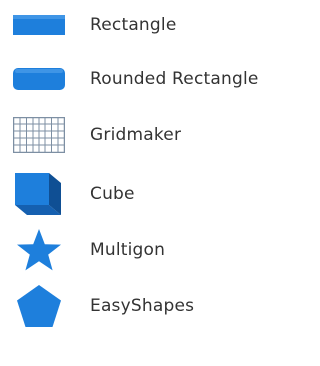  Describe the element at coordinates (150, 194) in the screenshot. I see `shape-item-cube: Cube` at that location.